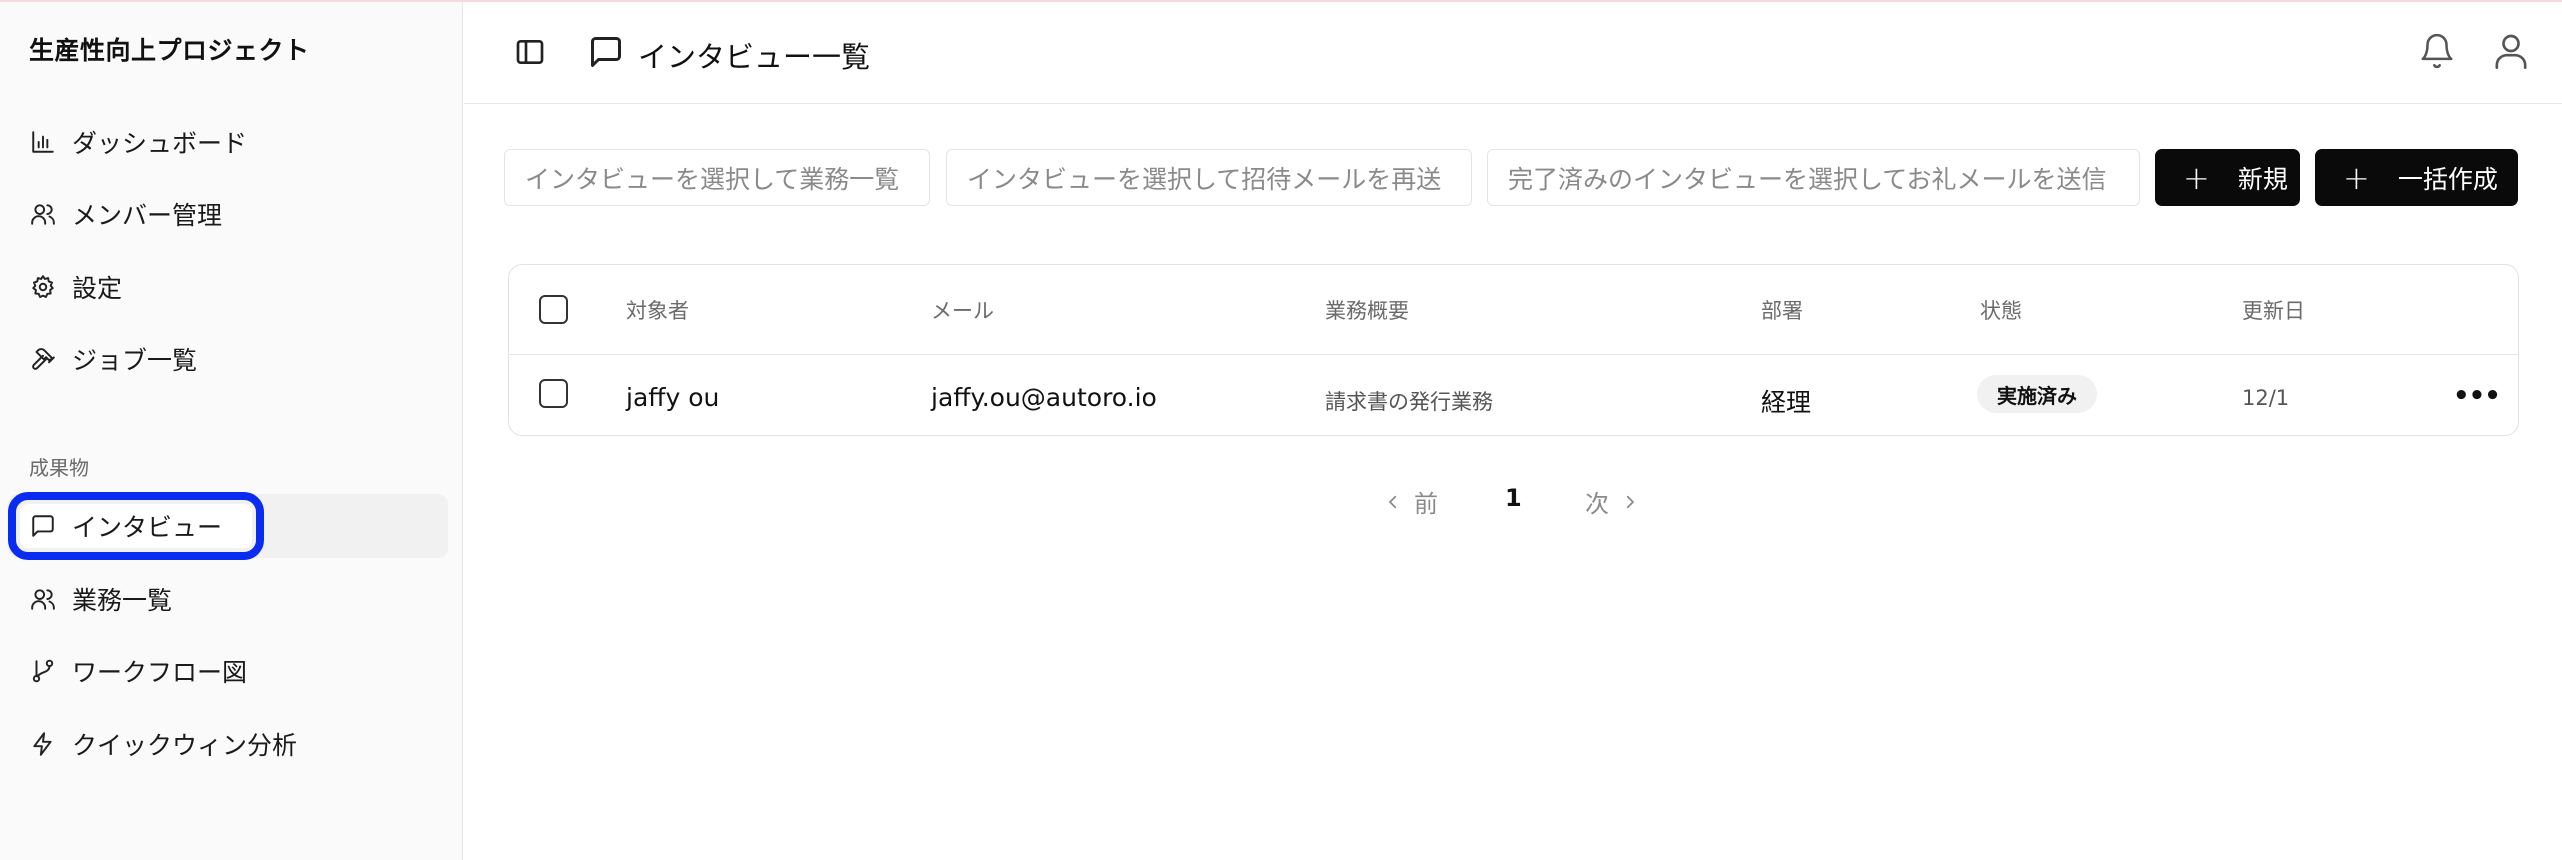  I want to click on select-for-task-list-field: インタビューを選択して業務一覧, so click(717, 177).